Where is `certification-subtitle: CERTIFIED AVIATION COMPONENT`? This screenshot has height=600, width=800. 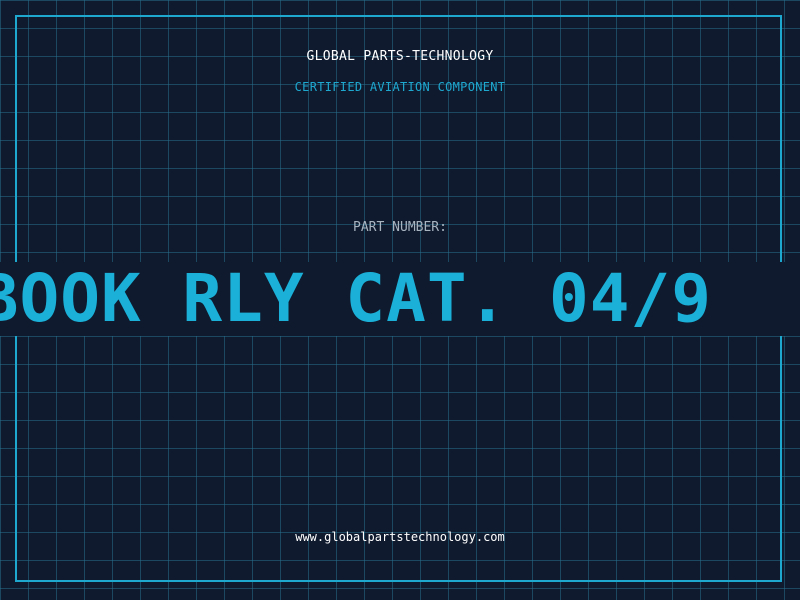 certification-subtitle: CERTIFIED AVIATION COMPONENT is located at coordinates (400, 87).